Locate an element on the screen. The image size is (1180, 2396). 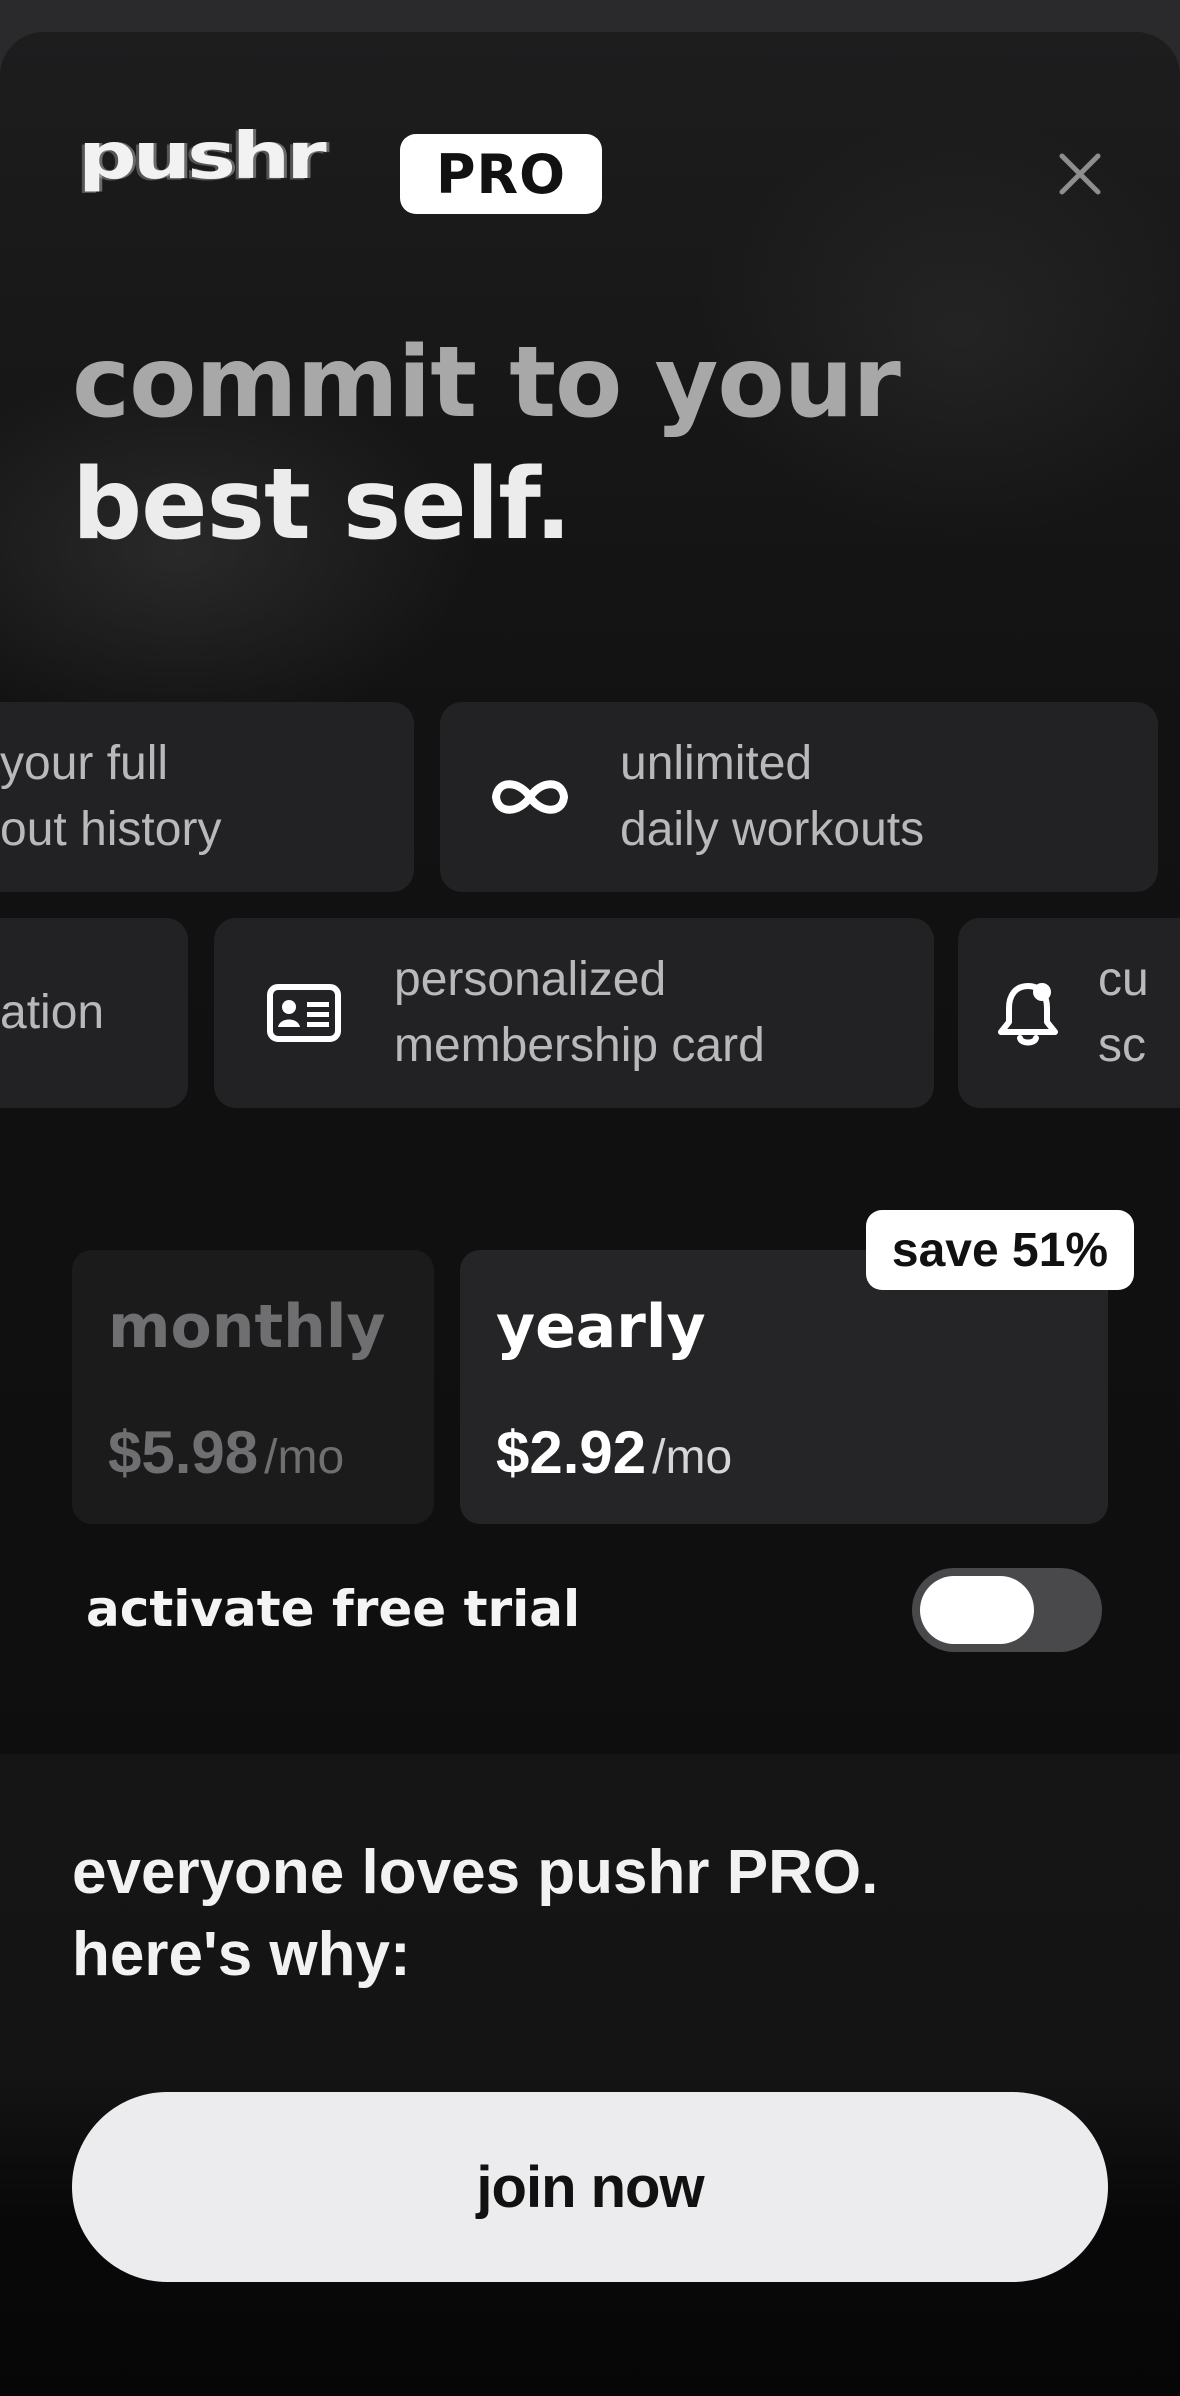
infinity-icon is located at coordinates (530, 797).